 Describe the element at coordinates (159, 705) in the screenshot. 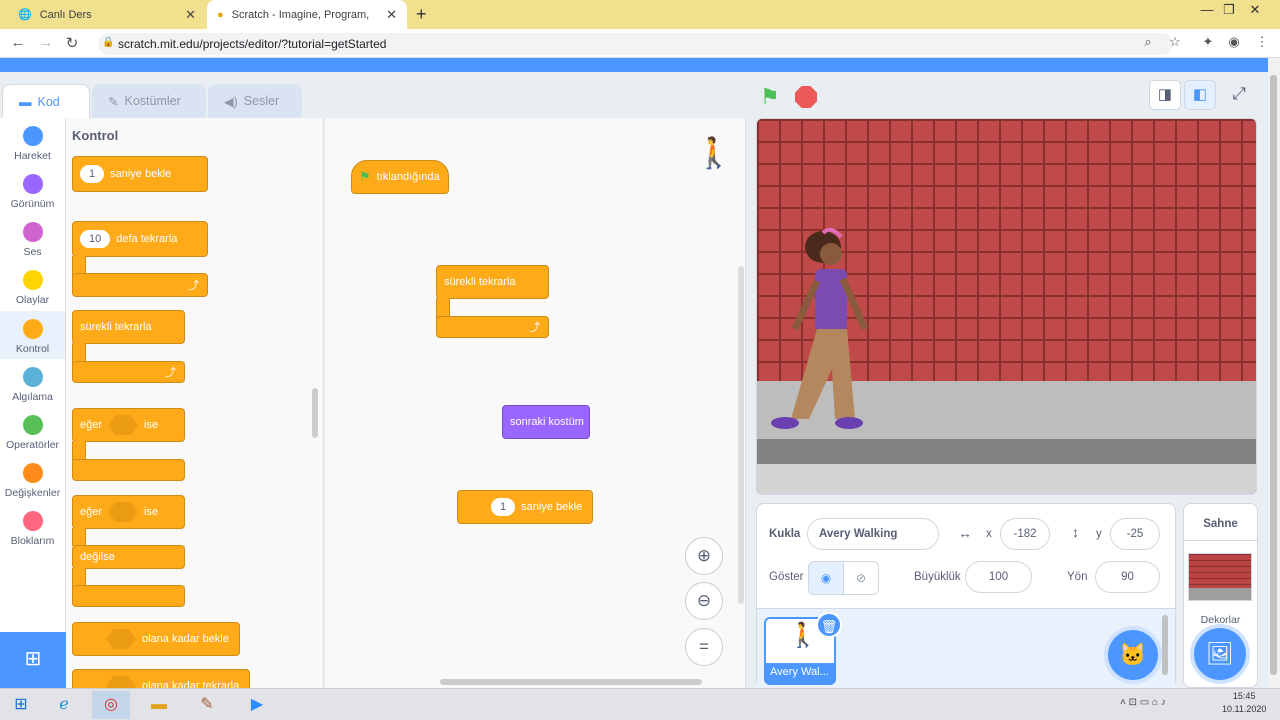

I see `file-explorer-icon: ▬` at that location.